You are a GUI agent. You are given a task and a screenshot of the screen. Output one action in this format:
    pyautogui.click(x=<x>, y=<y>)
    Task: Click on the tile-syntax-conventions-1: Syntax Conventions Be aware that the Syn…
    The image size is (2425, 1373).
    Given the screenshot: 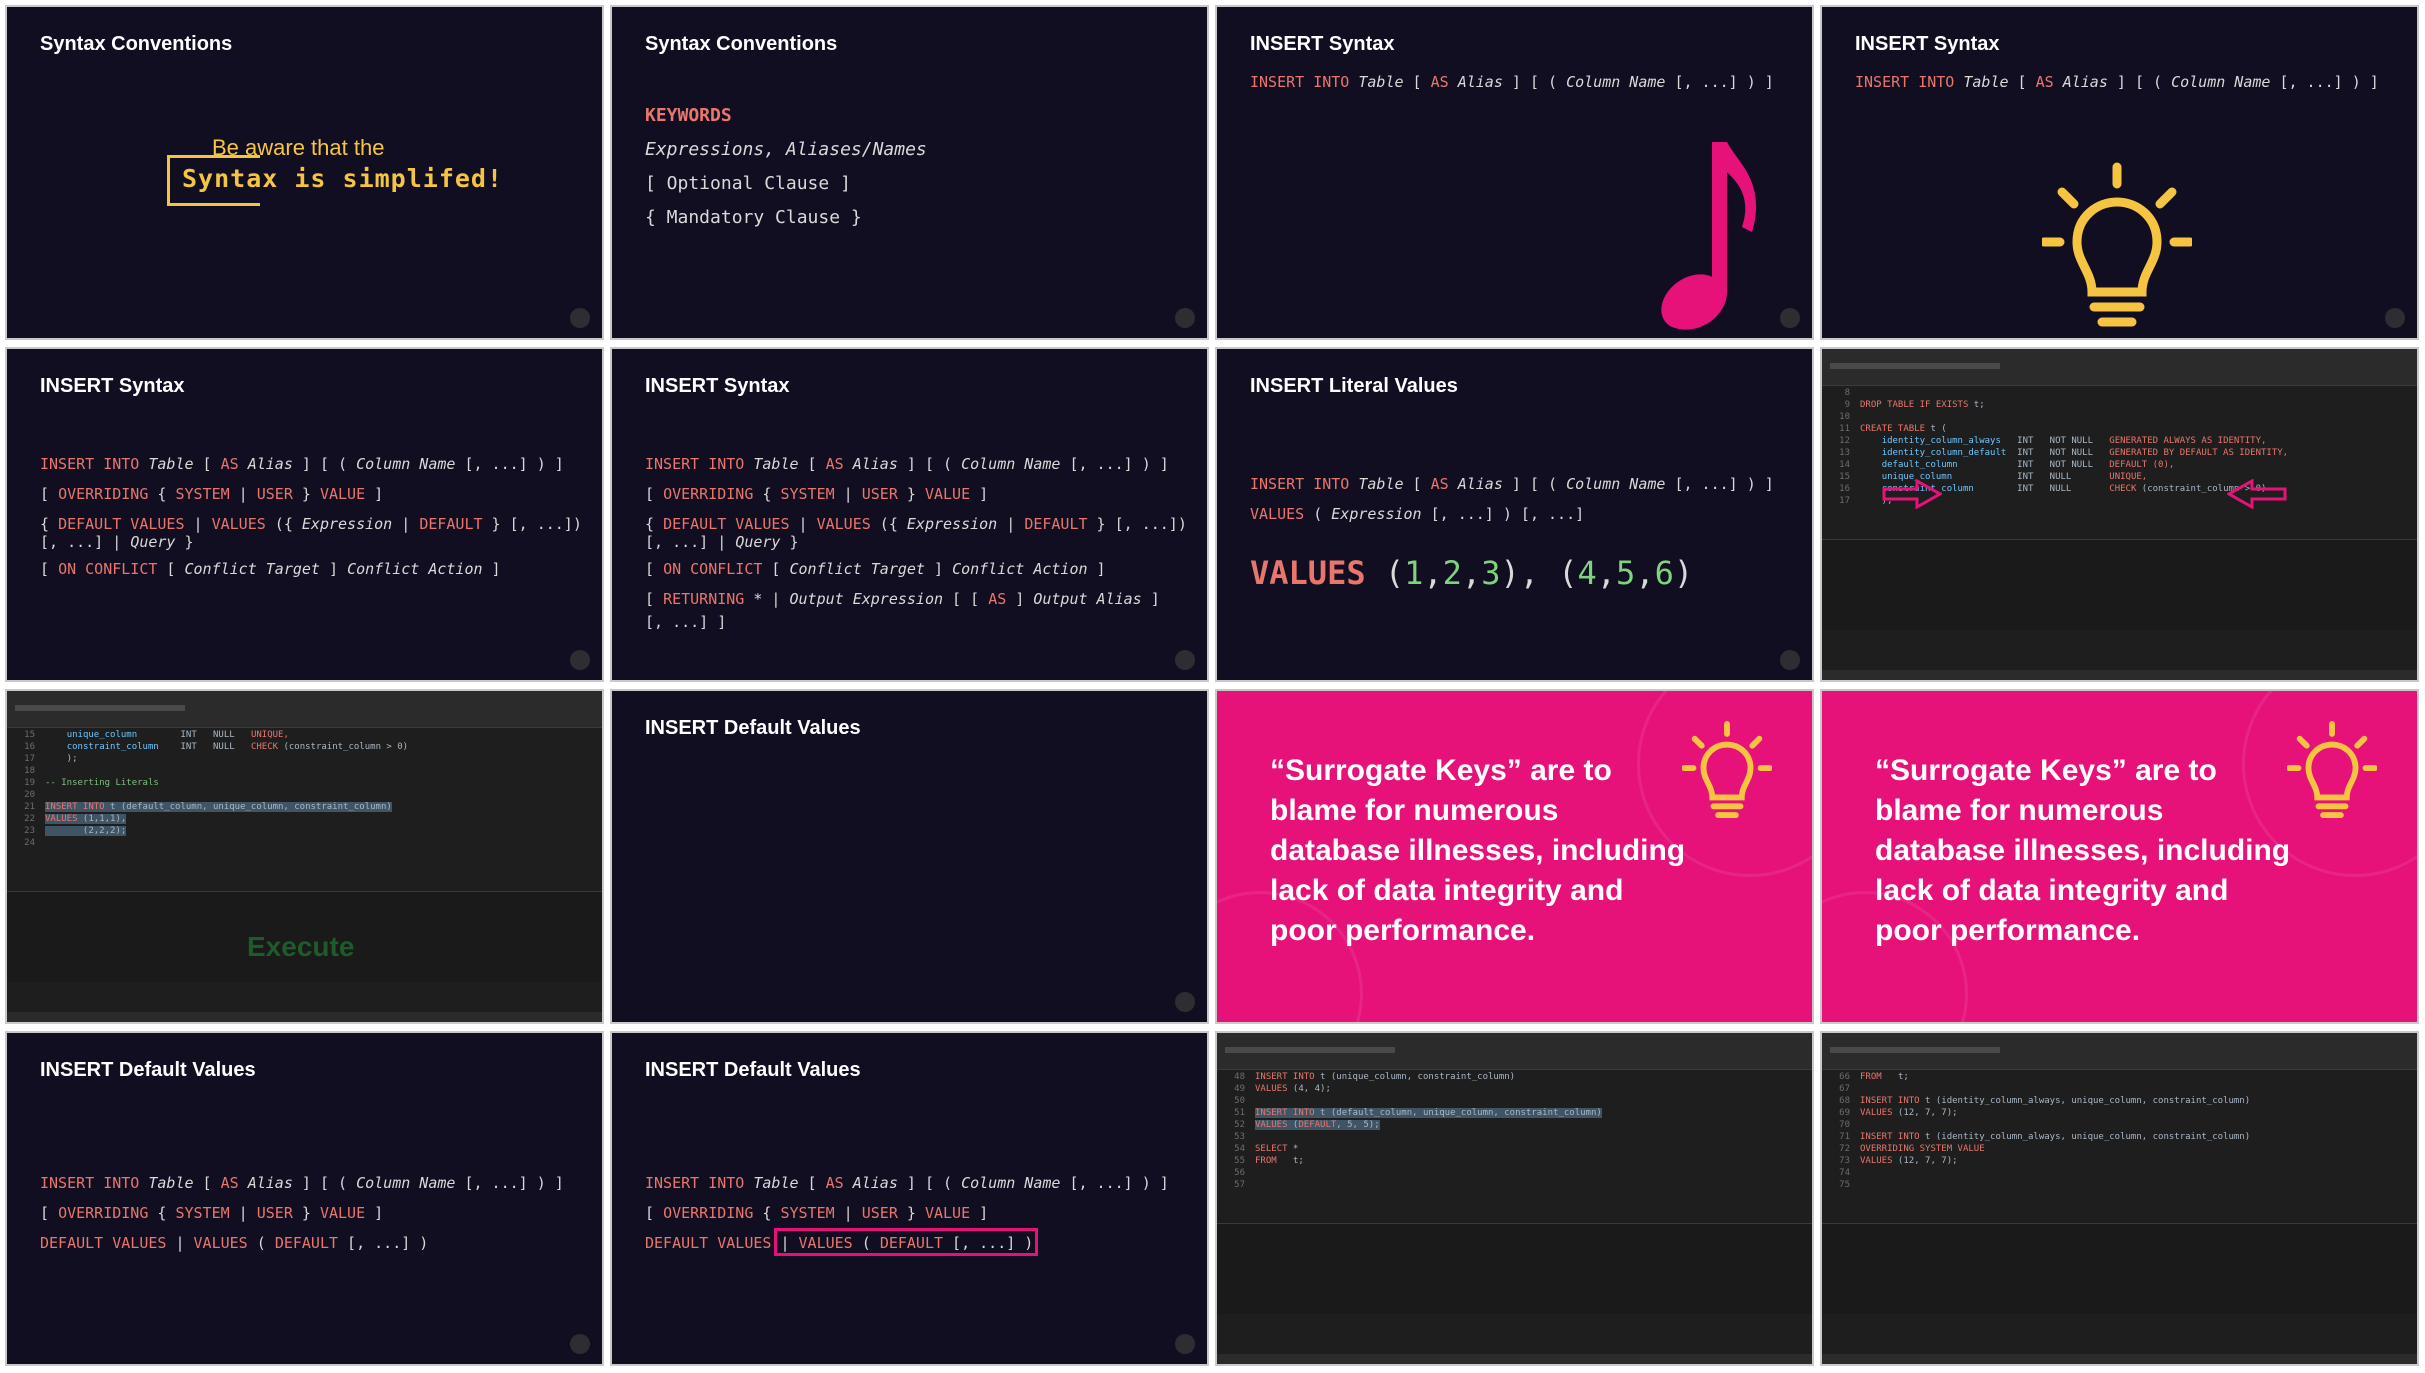 What is the action you would take?
    pyautogui.click(x=304, y=172)
    